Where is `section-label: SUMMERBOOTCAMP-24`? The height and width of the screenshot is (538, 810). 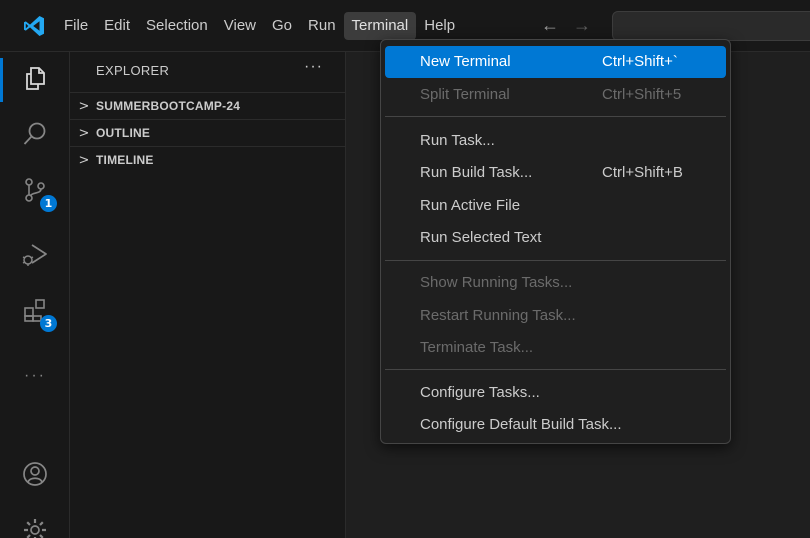 section-label: SUMMERBOOTCAMP-24 is located at coordinates (168, 106).